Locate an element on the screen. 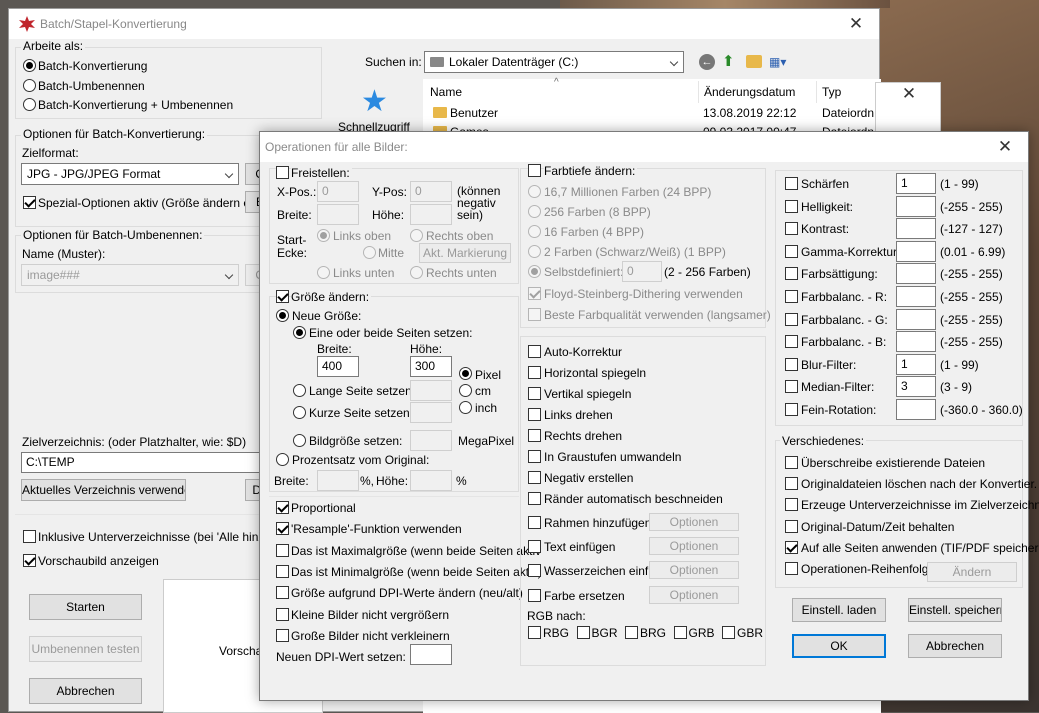  column-date: Änderungsdatum is located at coordinates (749, 92).